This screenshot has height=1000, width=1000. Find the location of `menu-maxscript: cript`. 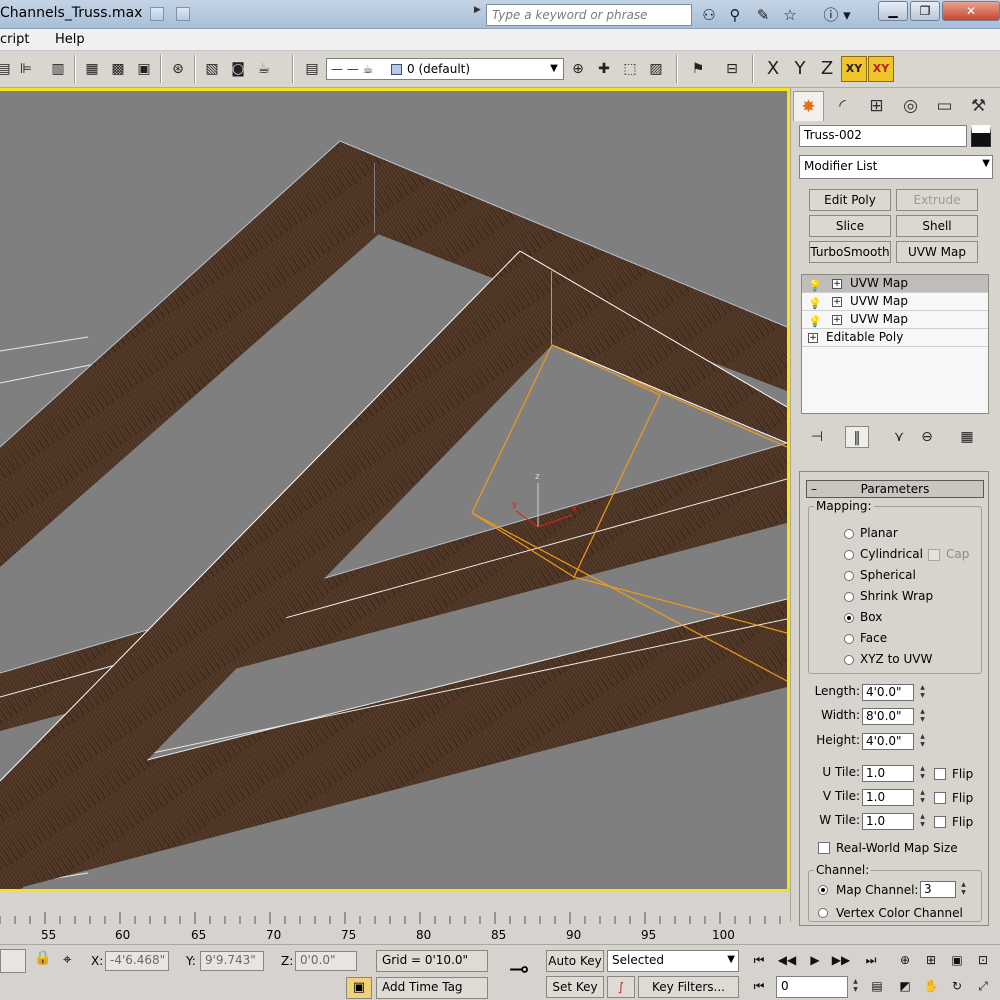

menu-maxscript: cript is located at coordinates (14, 39).